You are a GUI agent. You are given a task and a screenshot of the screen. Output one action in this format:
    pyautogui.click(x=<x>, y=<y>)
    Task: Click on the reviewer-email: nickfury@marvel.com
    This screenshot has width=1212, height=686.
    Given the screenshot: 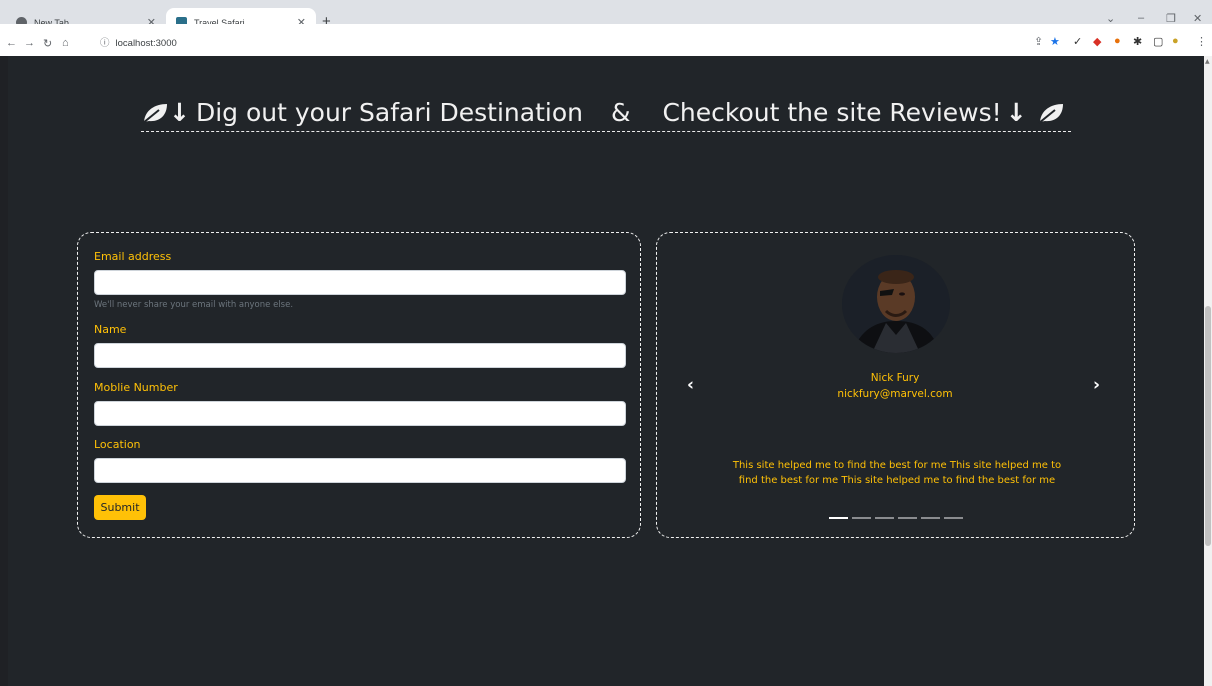 What is the action you would take?
    pyautogui.click(x=895, y=394)
    